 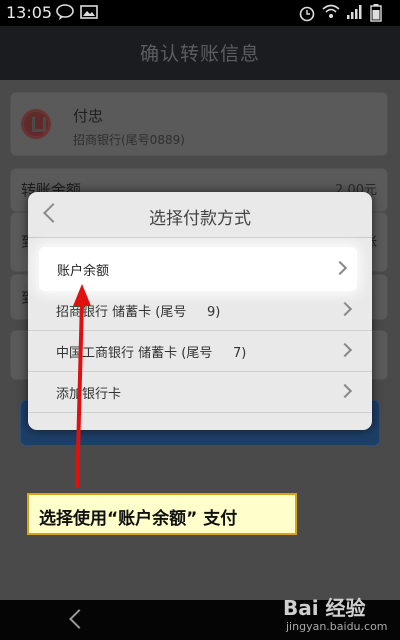 I want to click on option-label: 添加银行卡, so click(x=89, y=394).